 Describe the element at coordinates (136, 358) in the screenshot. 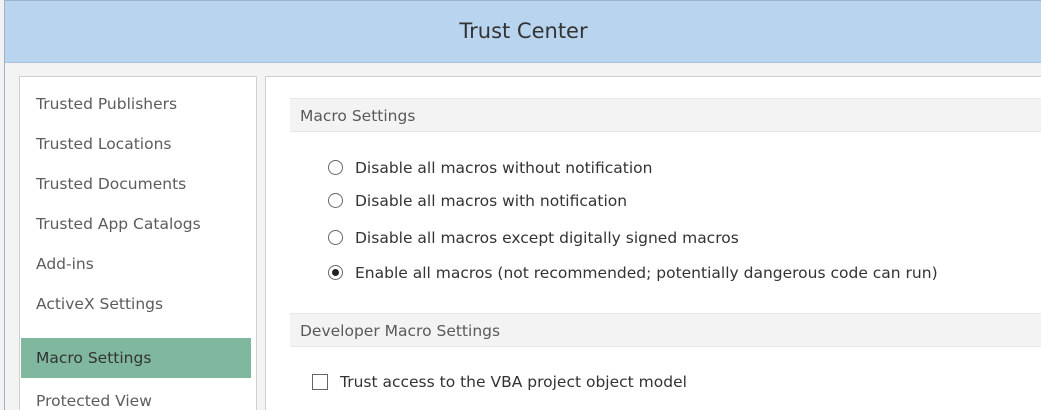

I see `sidebar-item-macro-settings: Macro Settings` at that location.